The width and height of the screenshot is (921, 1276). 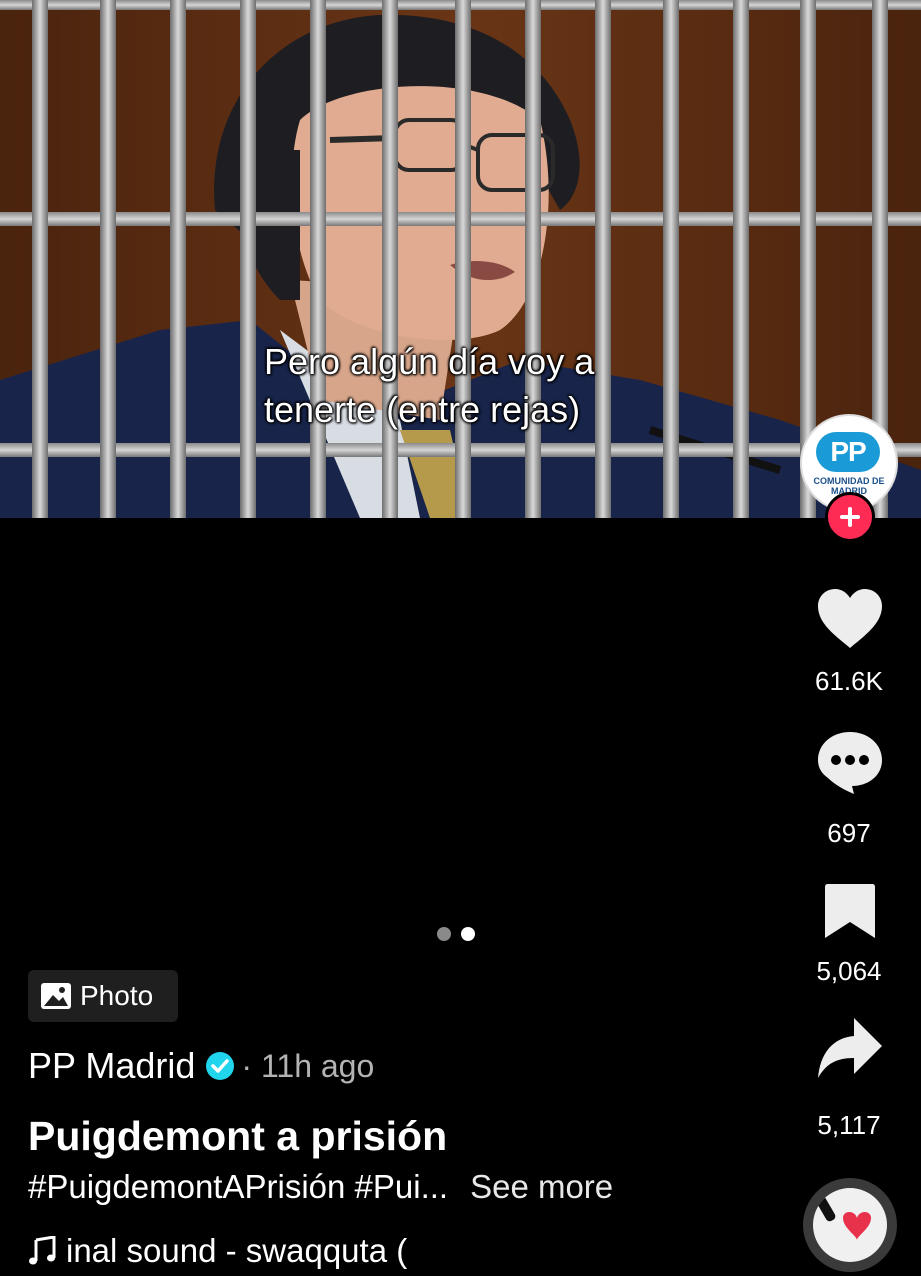 I want to click on carousel-dot-active, so click(x=468, y=934).